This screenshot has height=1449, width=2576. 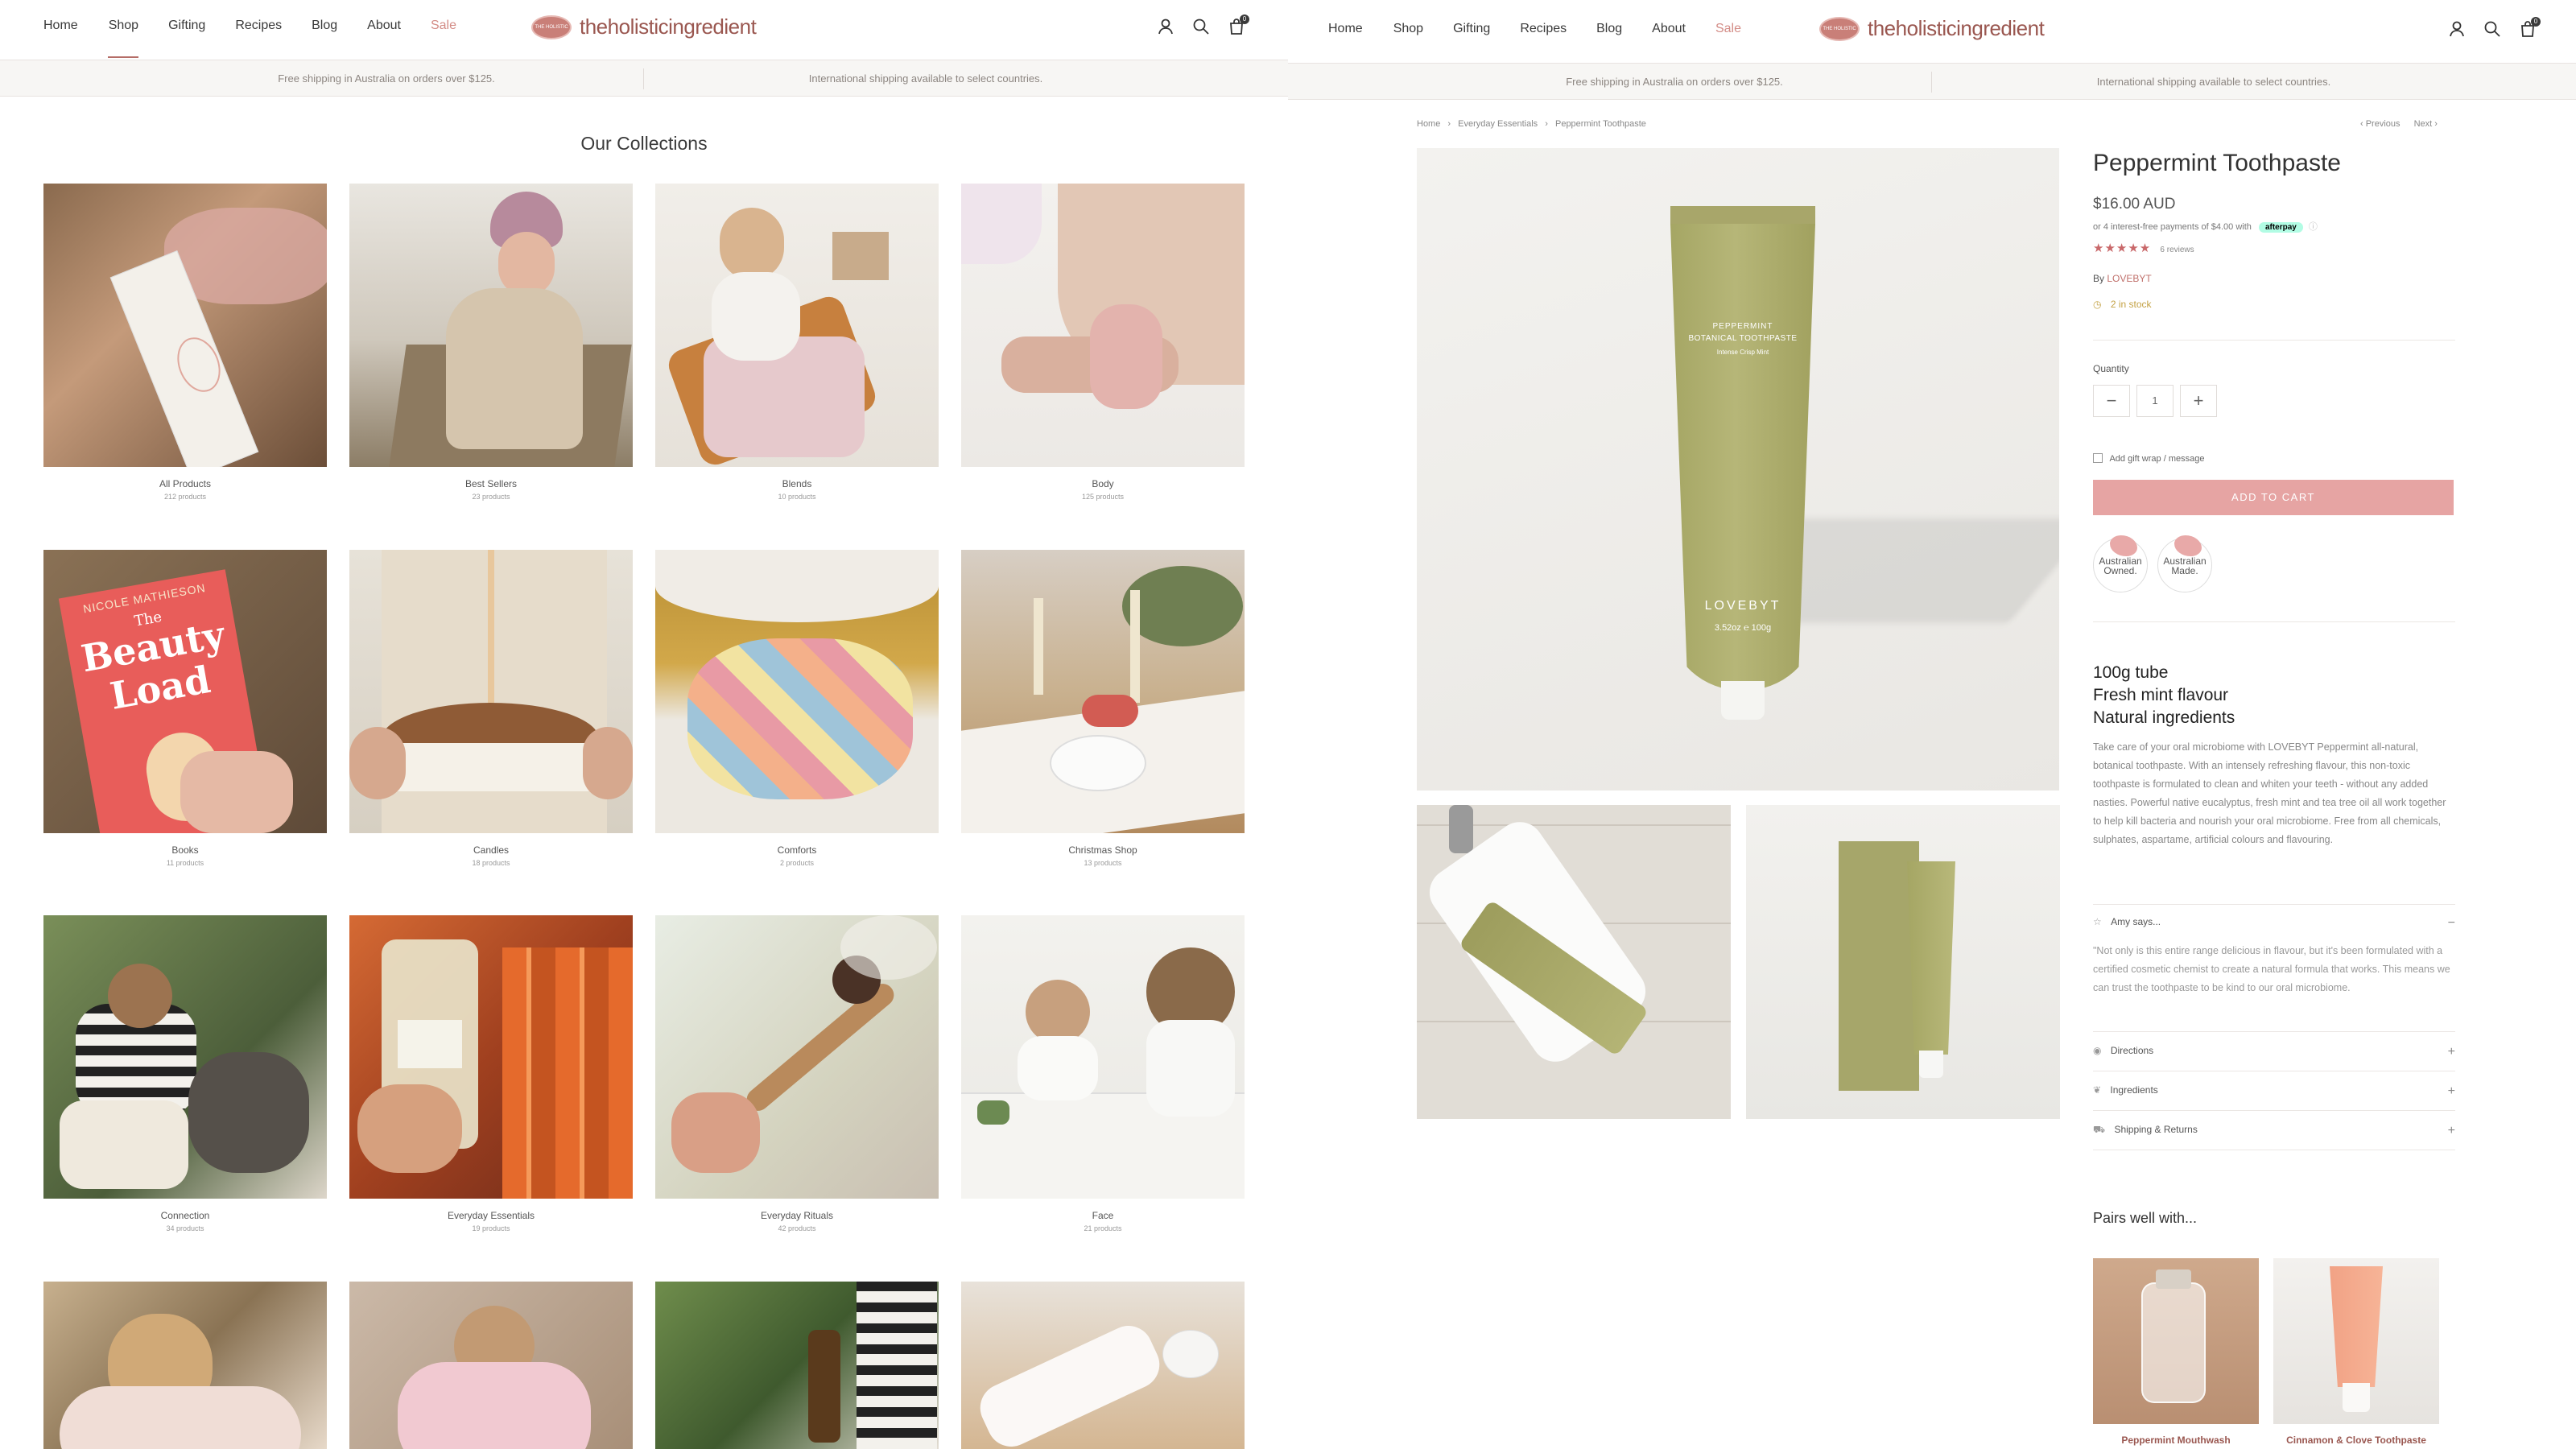 What do you see at coordinates (2426, 124) in the screenshot?
I see `next-link: Next ›` at bounding box center [2426, 124].